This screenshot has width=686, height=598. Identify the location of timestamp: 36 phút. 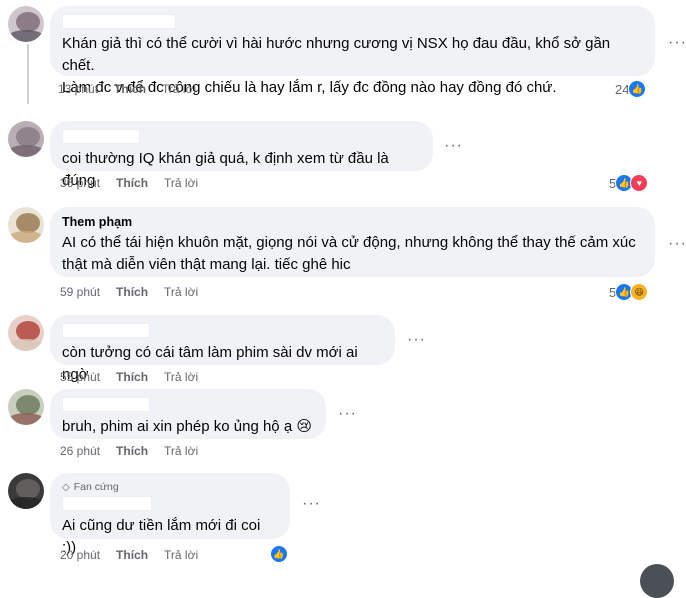
(80, 183).